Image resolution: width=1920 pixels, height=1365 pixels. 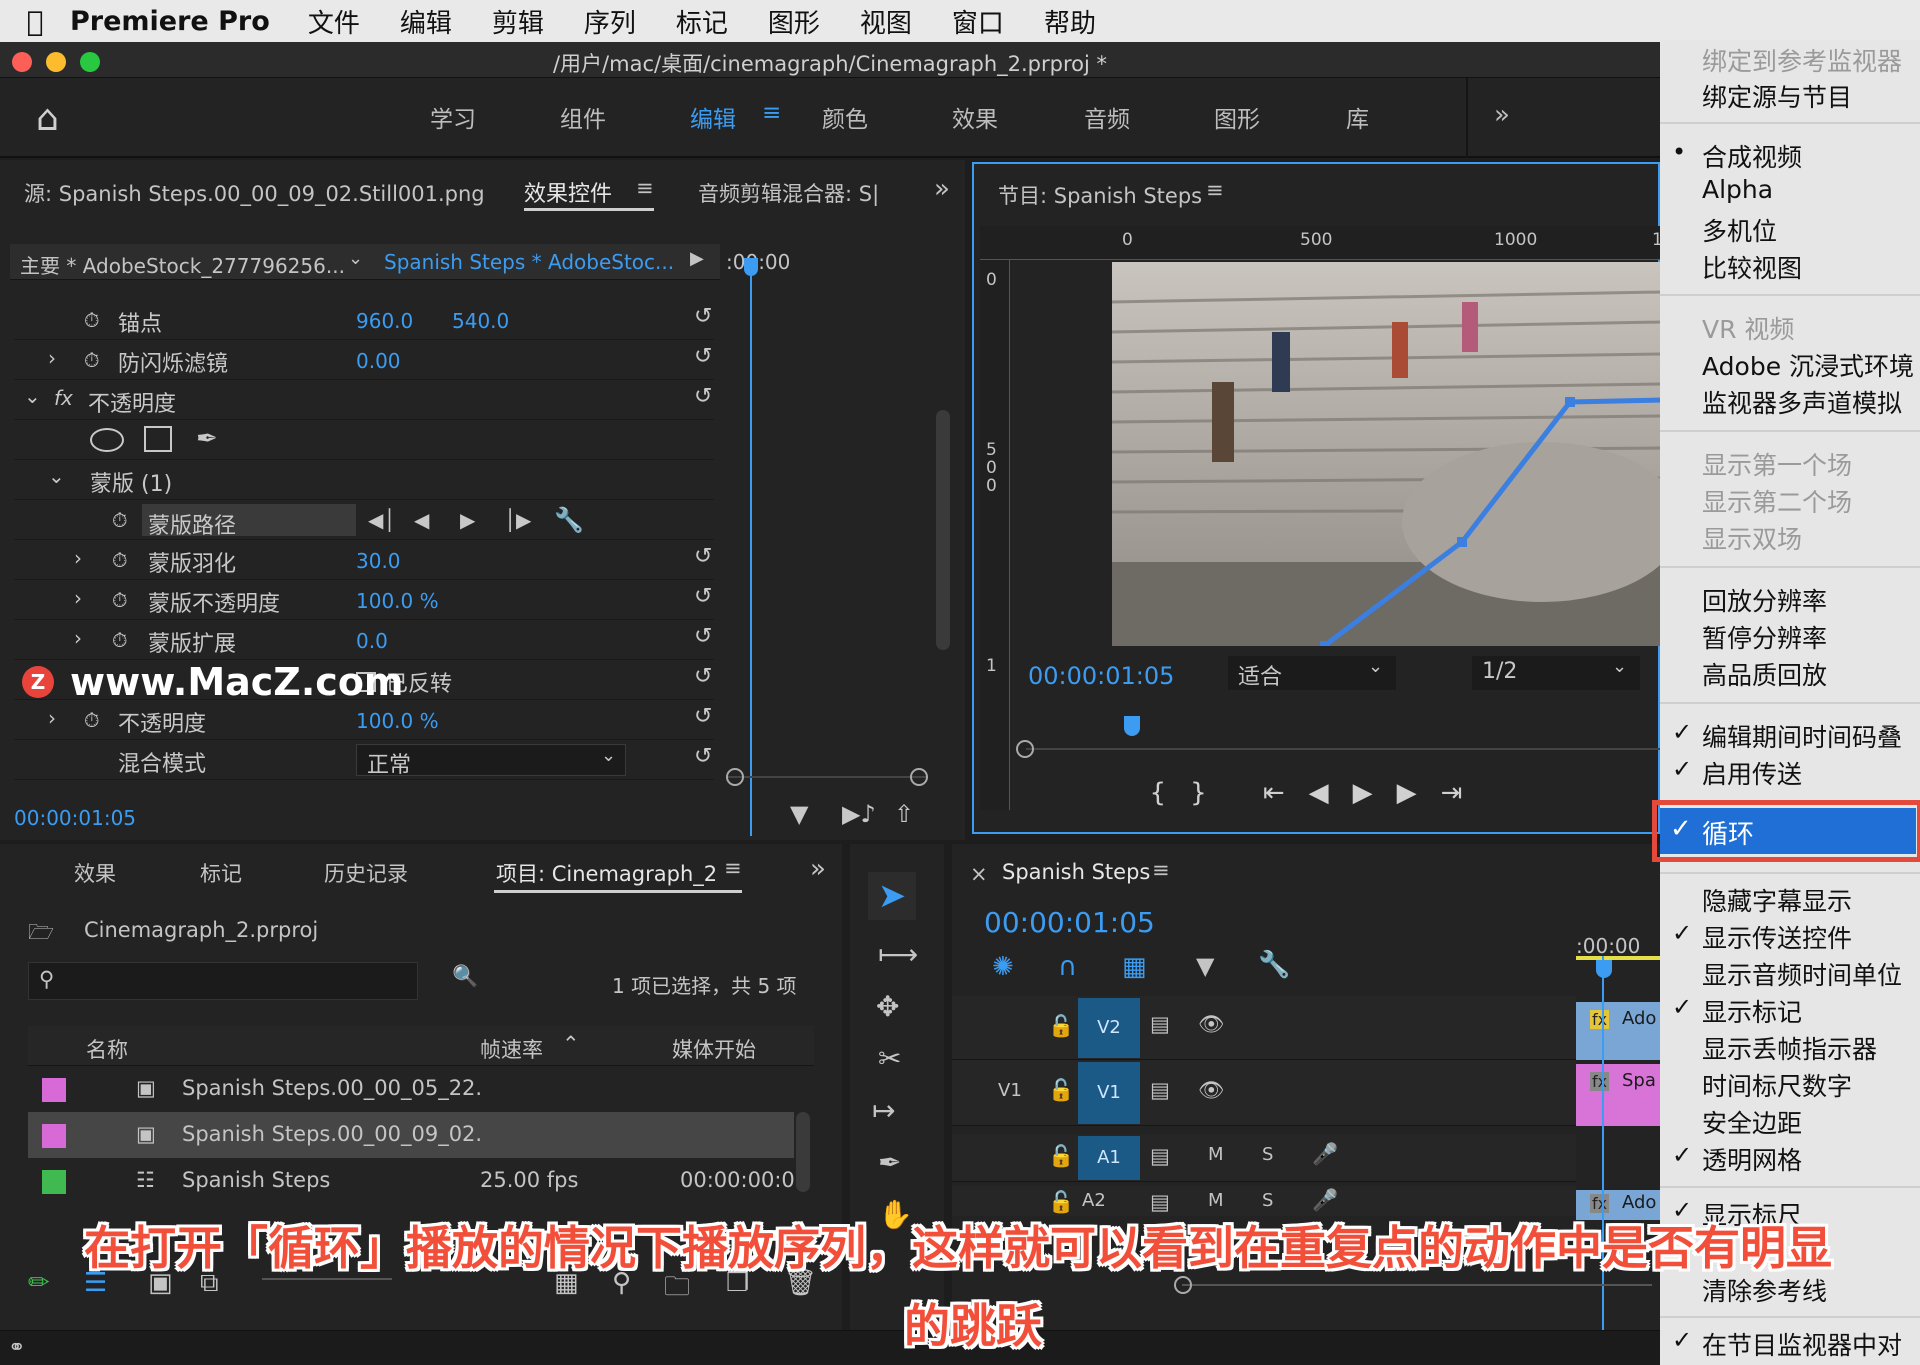 What do you see at coordinates (249, 521) in the screenshot?
I see `mask-path-label: 蒙版路径` at bounding box center [249, 521].